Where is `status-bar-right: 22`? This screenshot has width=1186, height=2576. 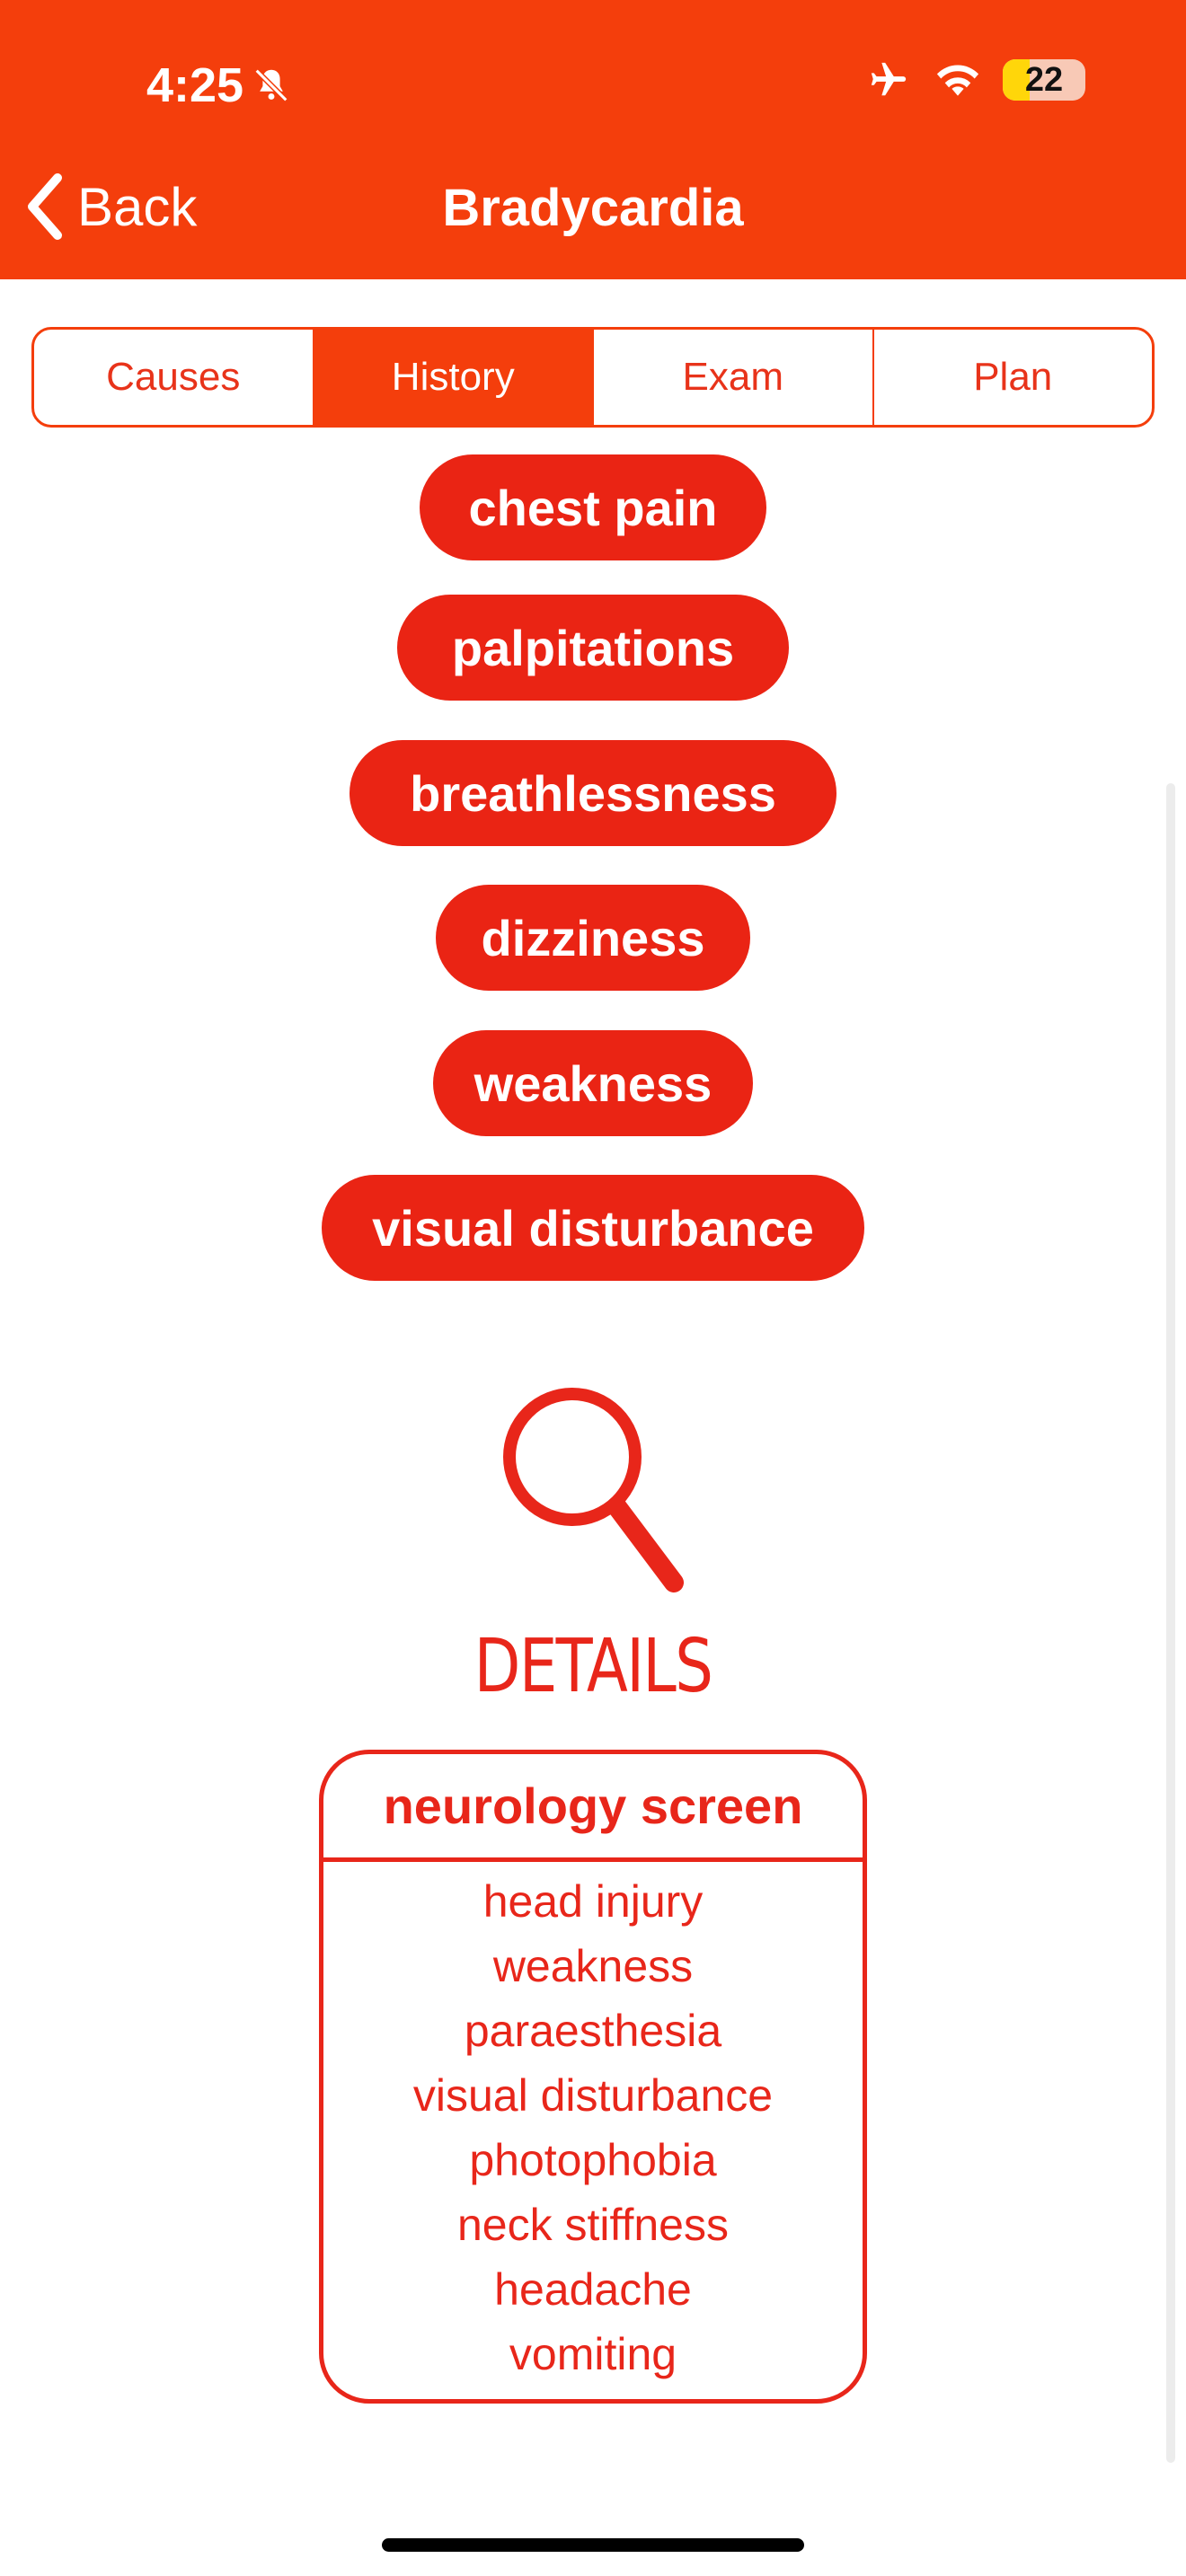
status-bar-right: 22 is located at coordinates (975, 80).